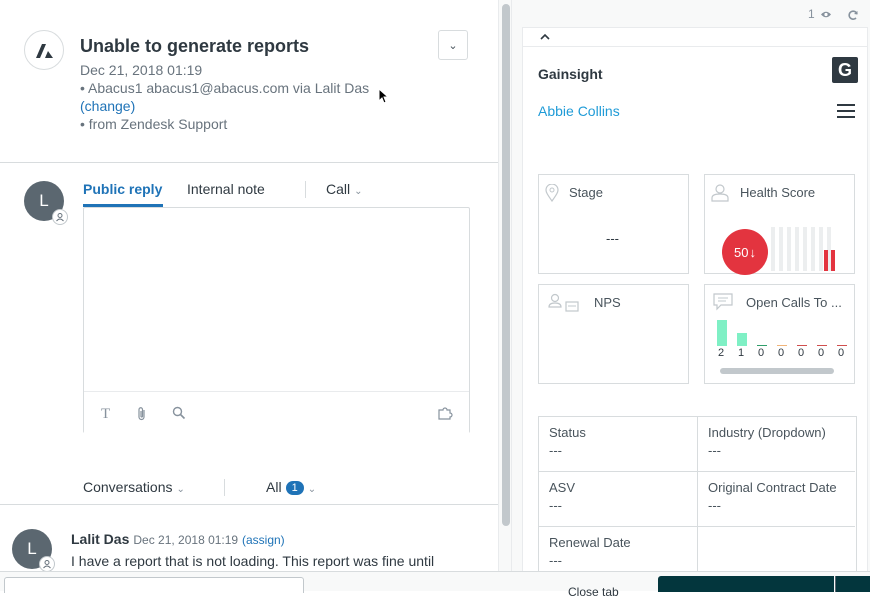  Describe the element at coordinates (826, 15) in the screenshot. I see `eye-icon` at that location.